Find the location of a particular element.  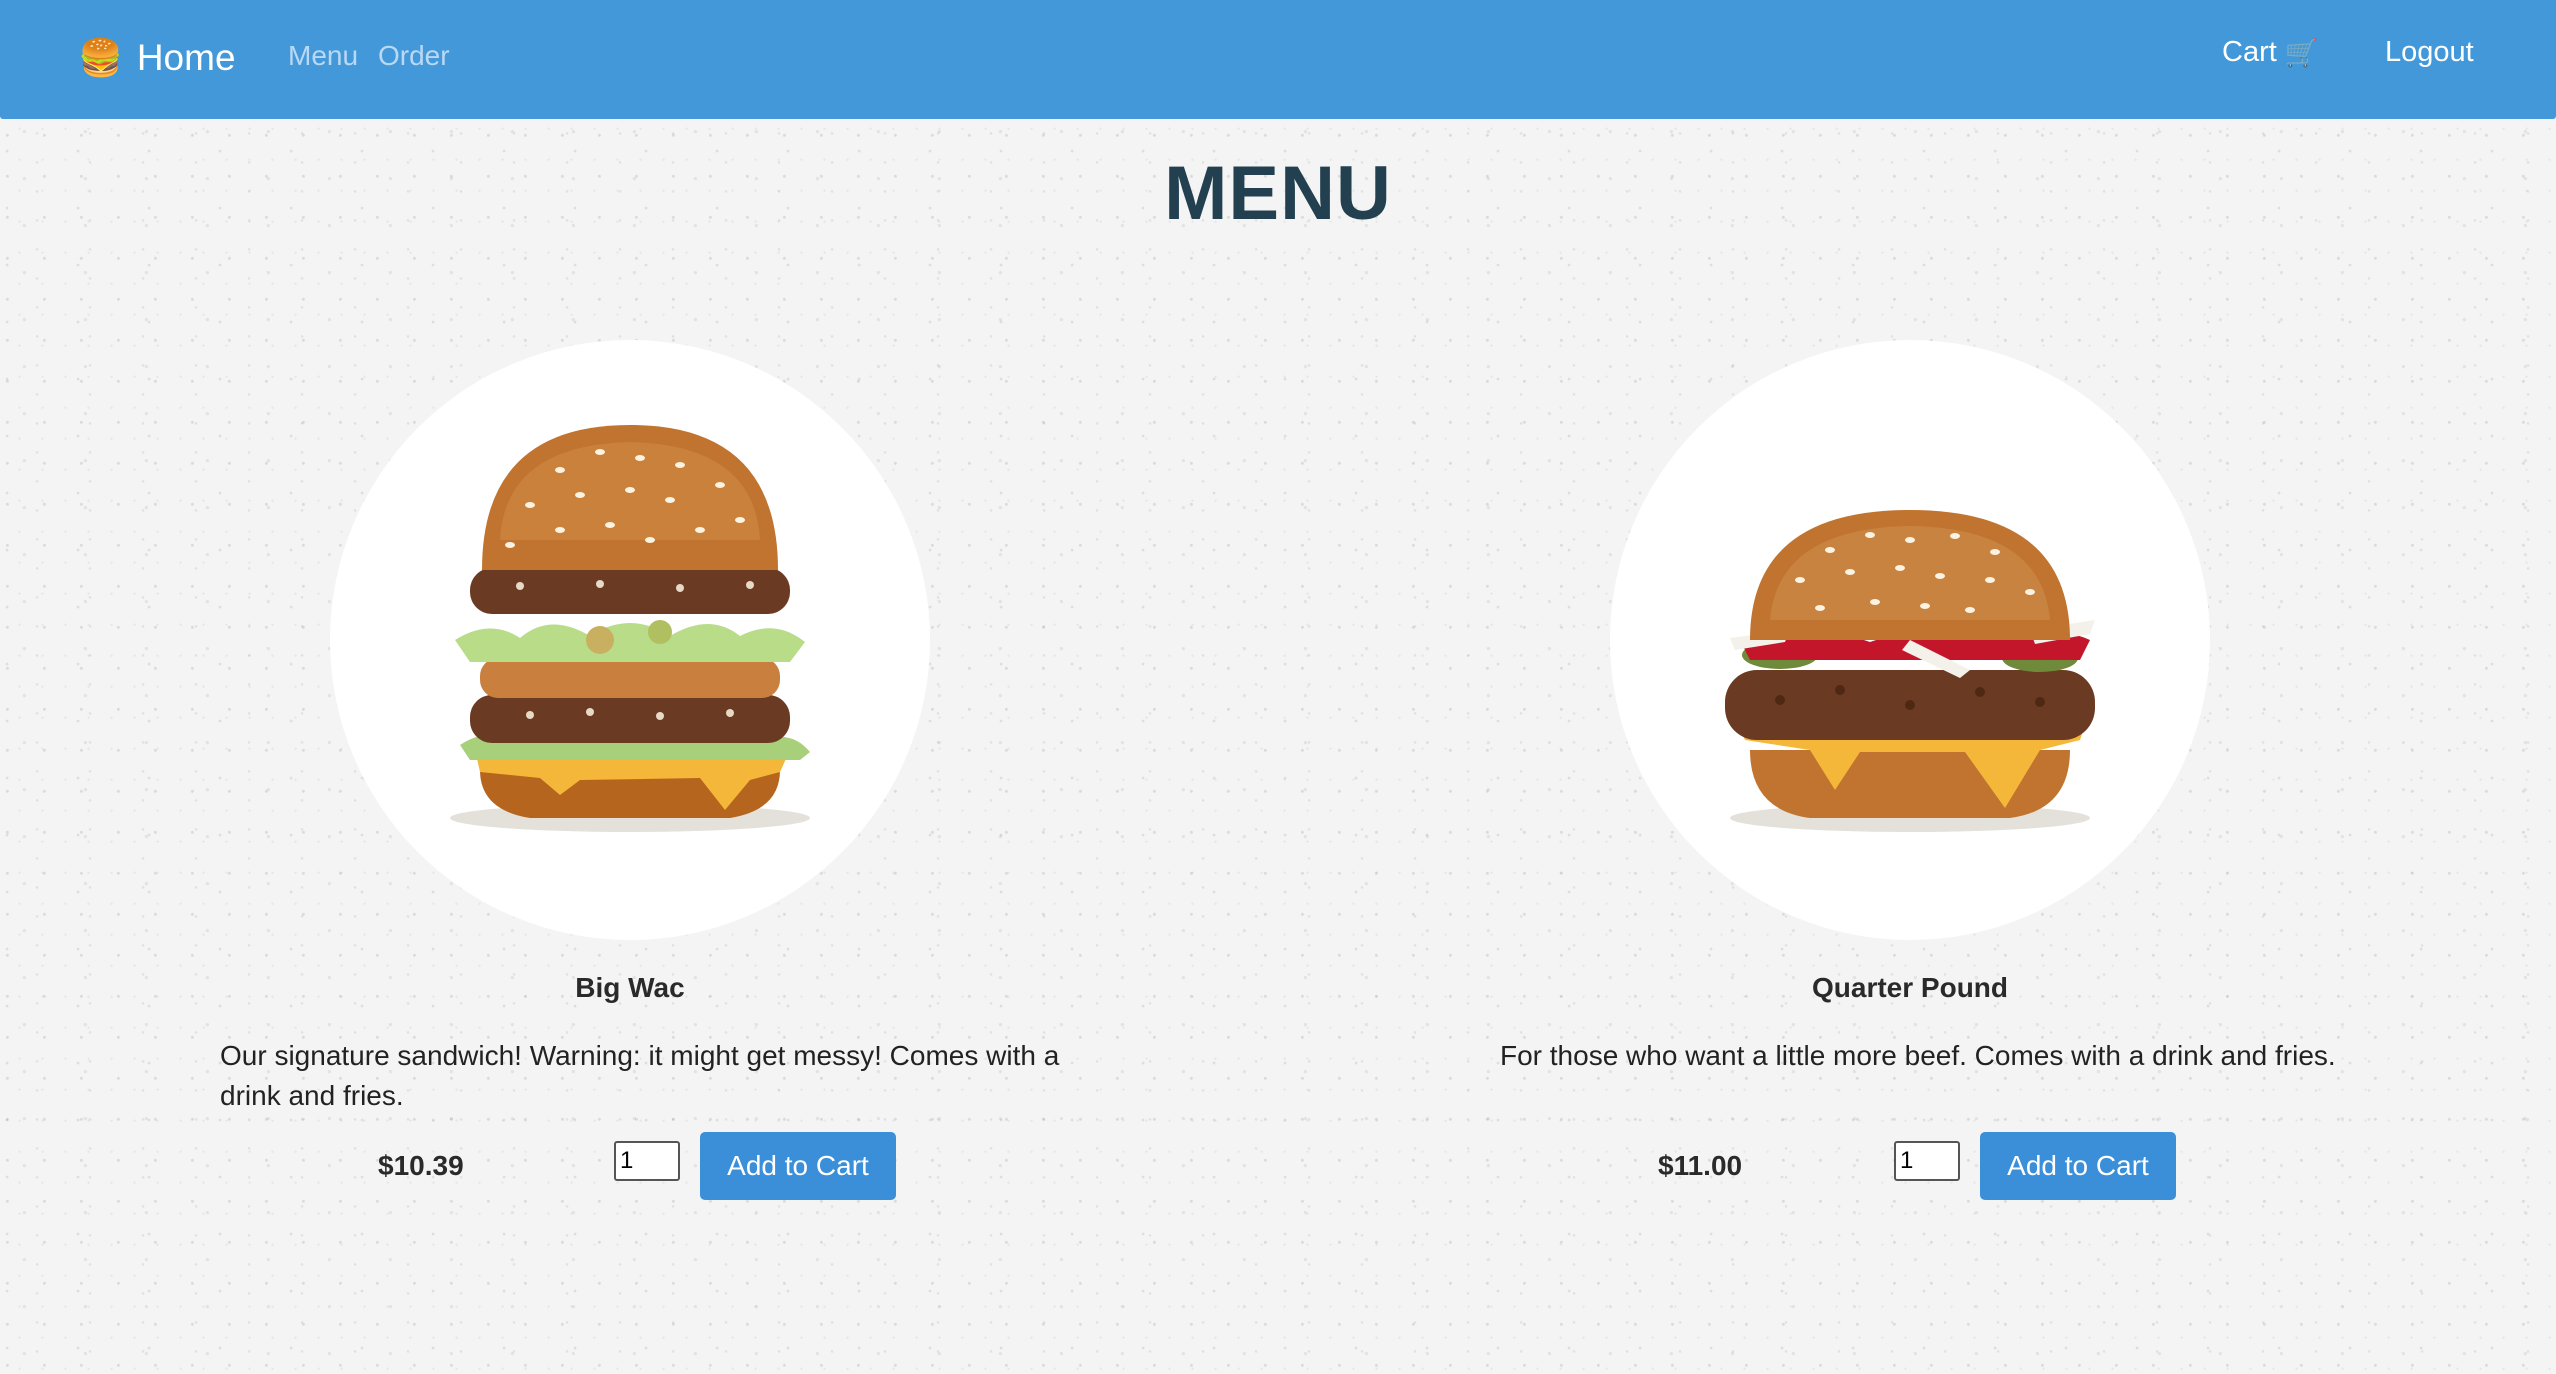

home-link: 🍔 Home is located at coordinates (157, 58).